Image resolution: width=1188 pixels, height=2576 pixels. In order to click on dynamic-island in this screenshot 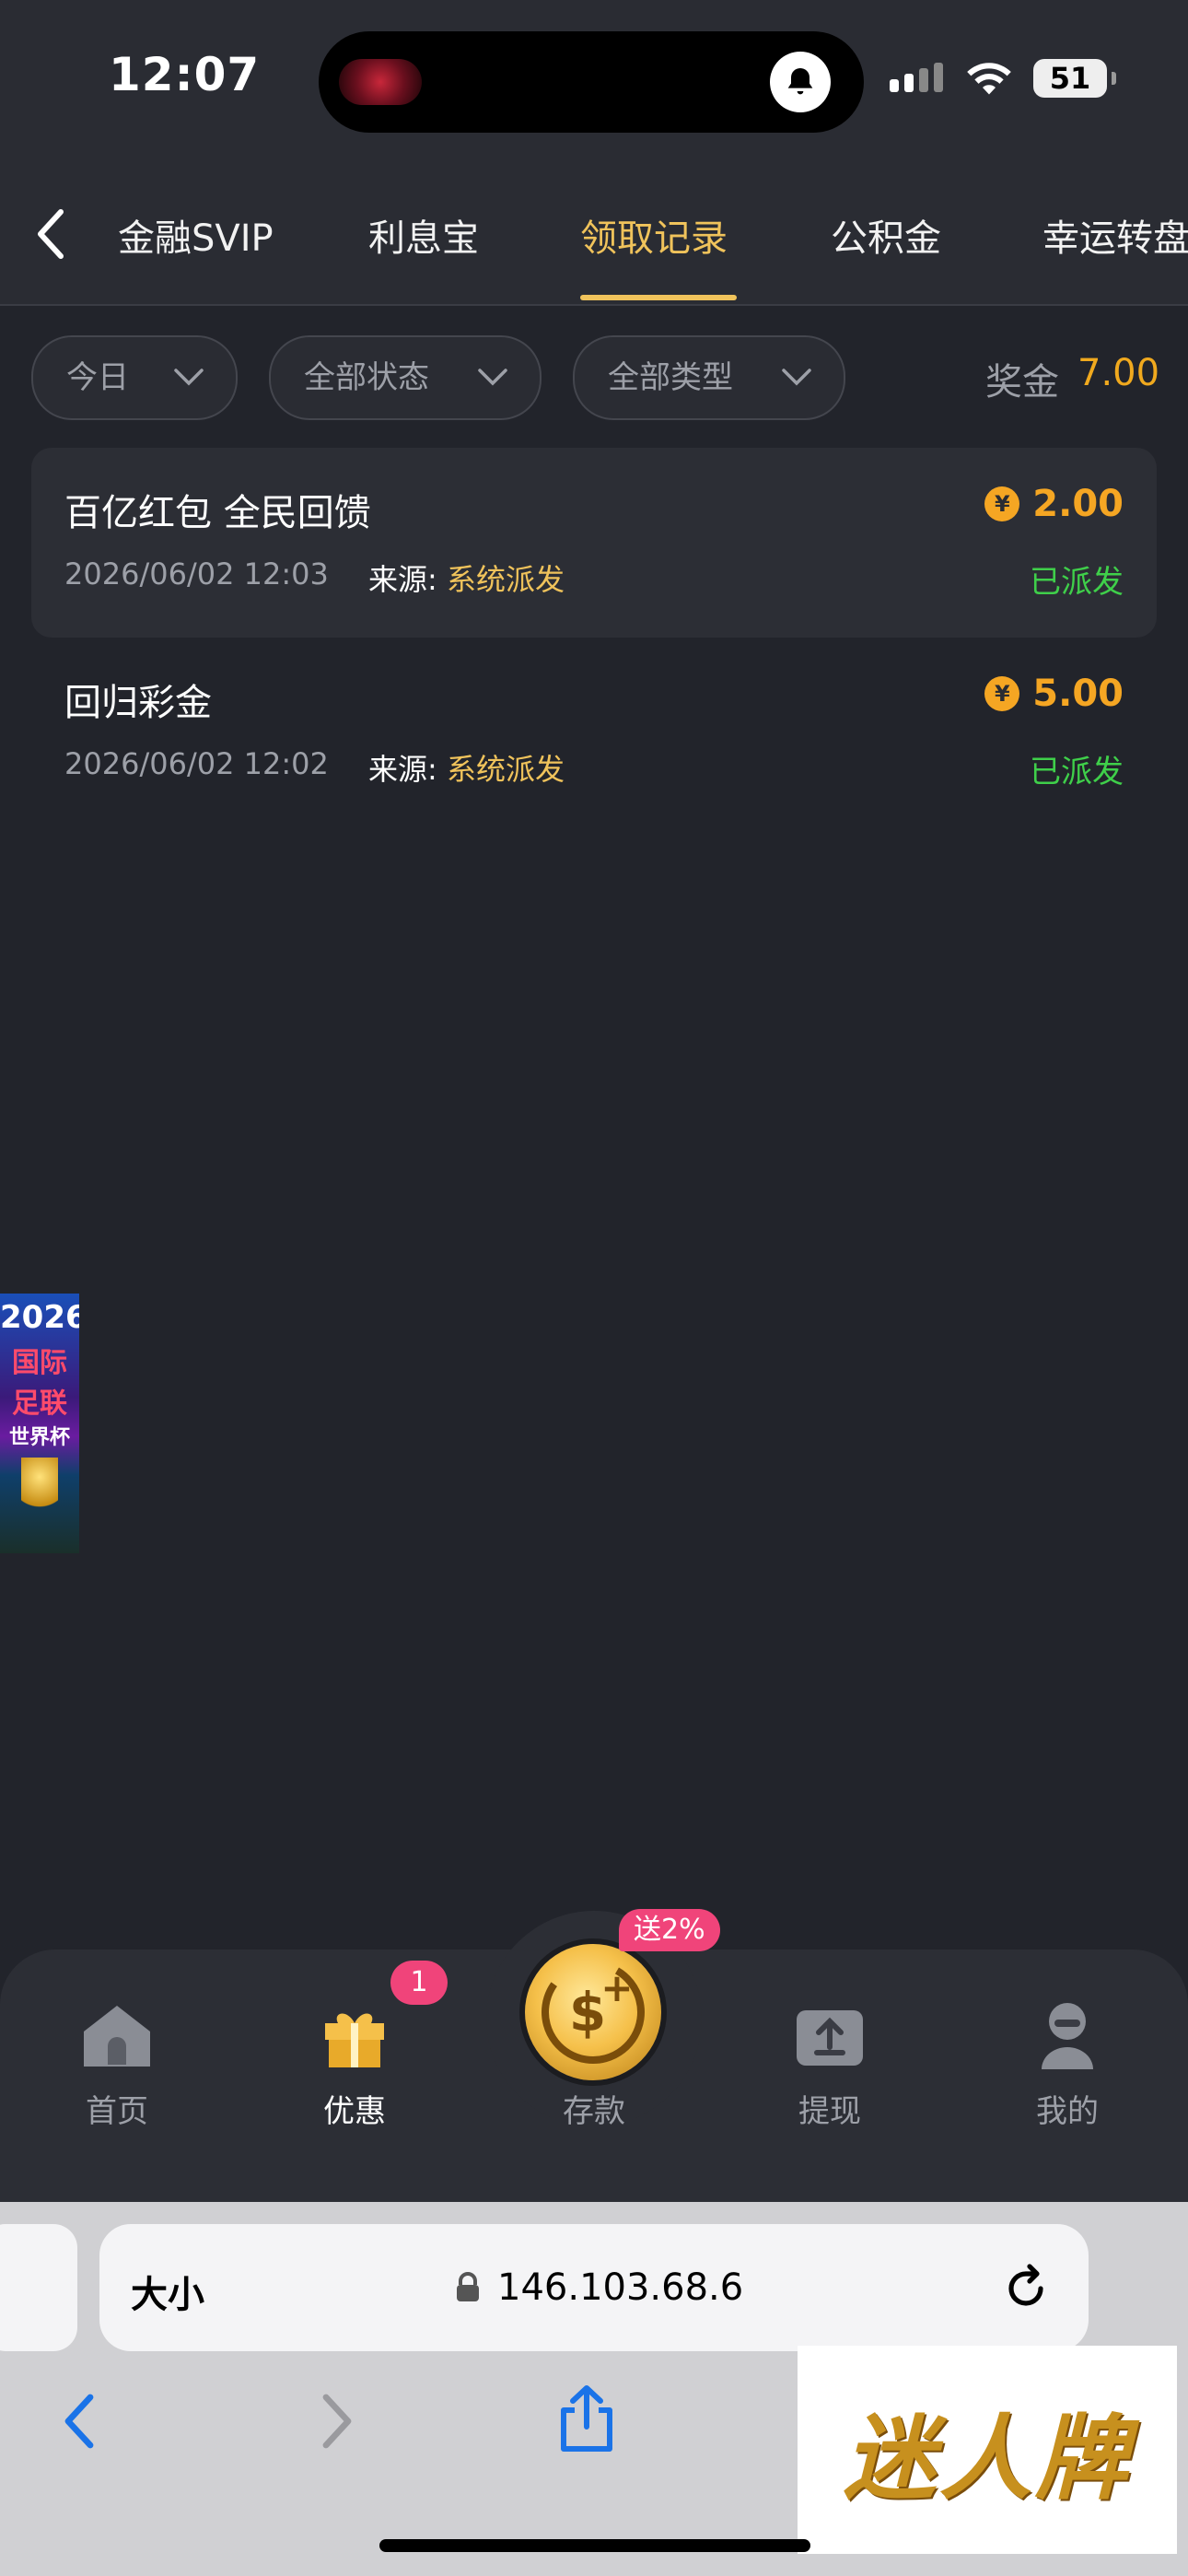, I will do `click(591, 82)`.